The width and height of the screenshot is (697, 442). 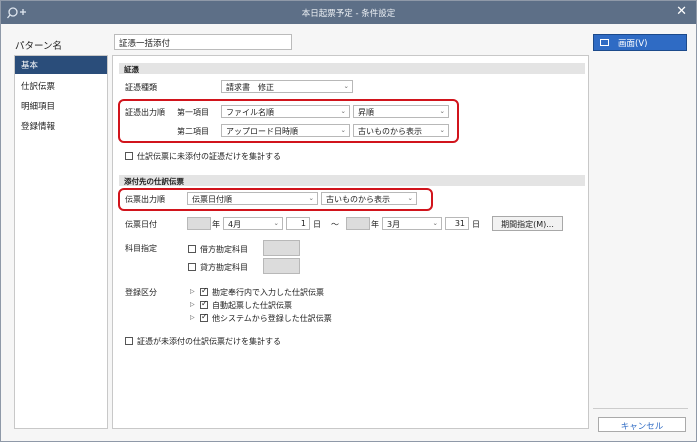 What do you see at coordinates (204, 317) in the screenshot?
I see `reg-other-checkbox` at bounding box center [204, 317].